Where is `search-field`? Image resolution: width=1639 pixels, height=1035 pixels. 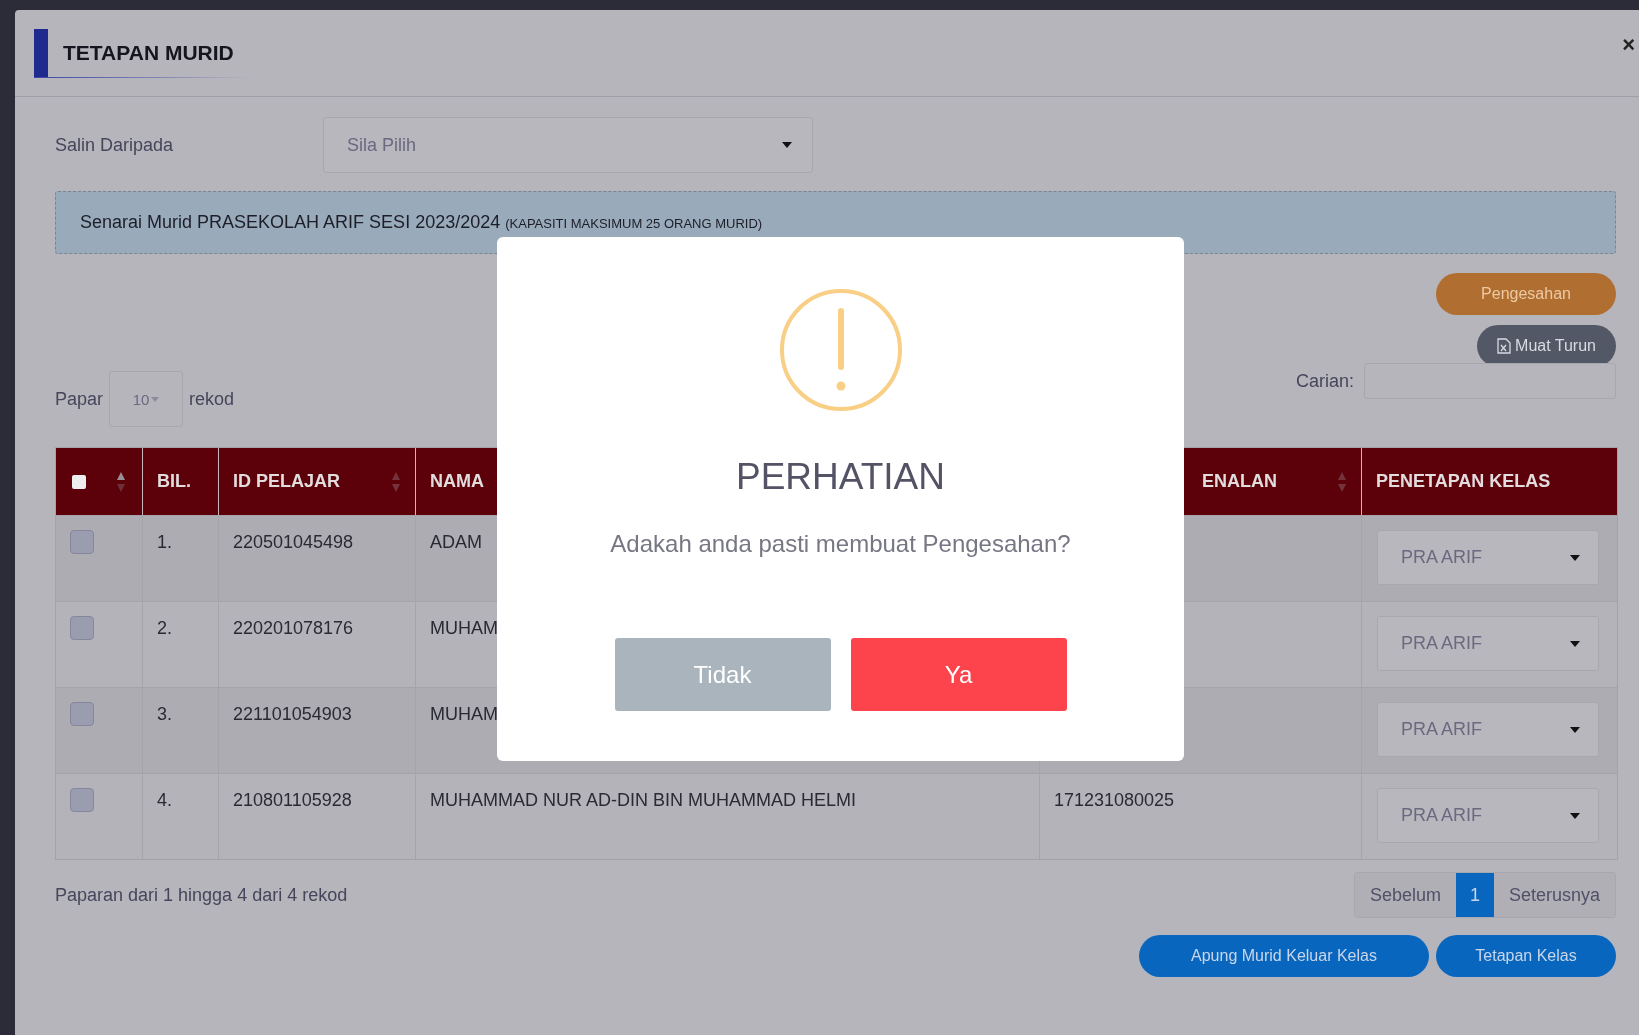
search-field is located at coordinates (1490, 381).